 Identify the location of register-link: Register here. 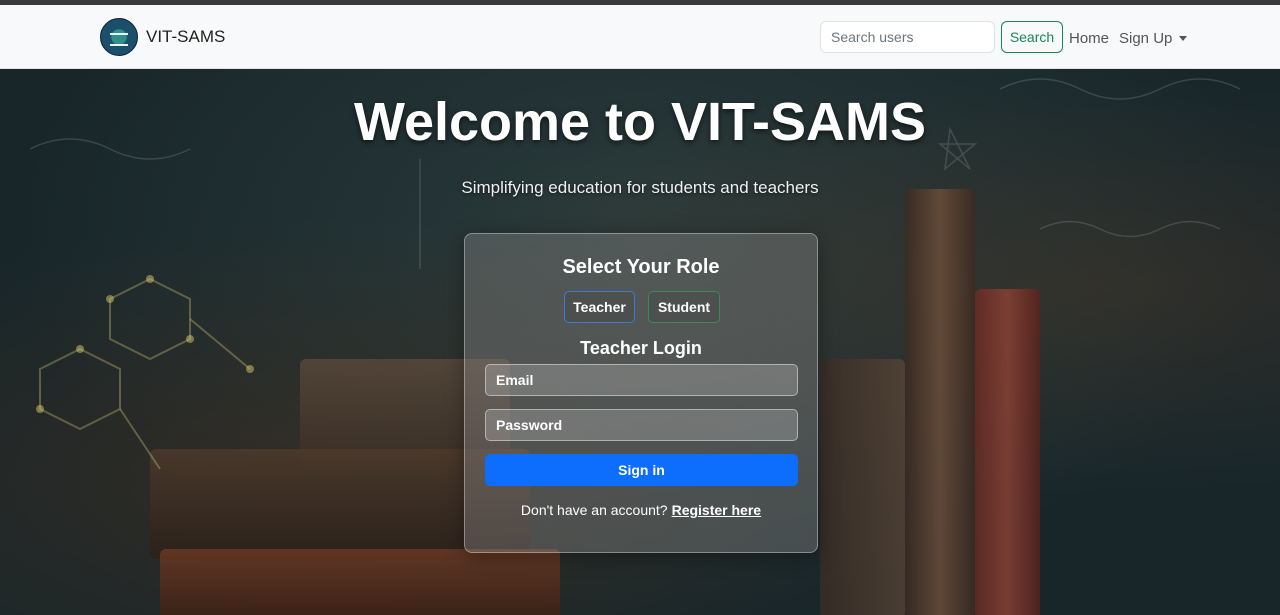
(716, 510).